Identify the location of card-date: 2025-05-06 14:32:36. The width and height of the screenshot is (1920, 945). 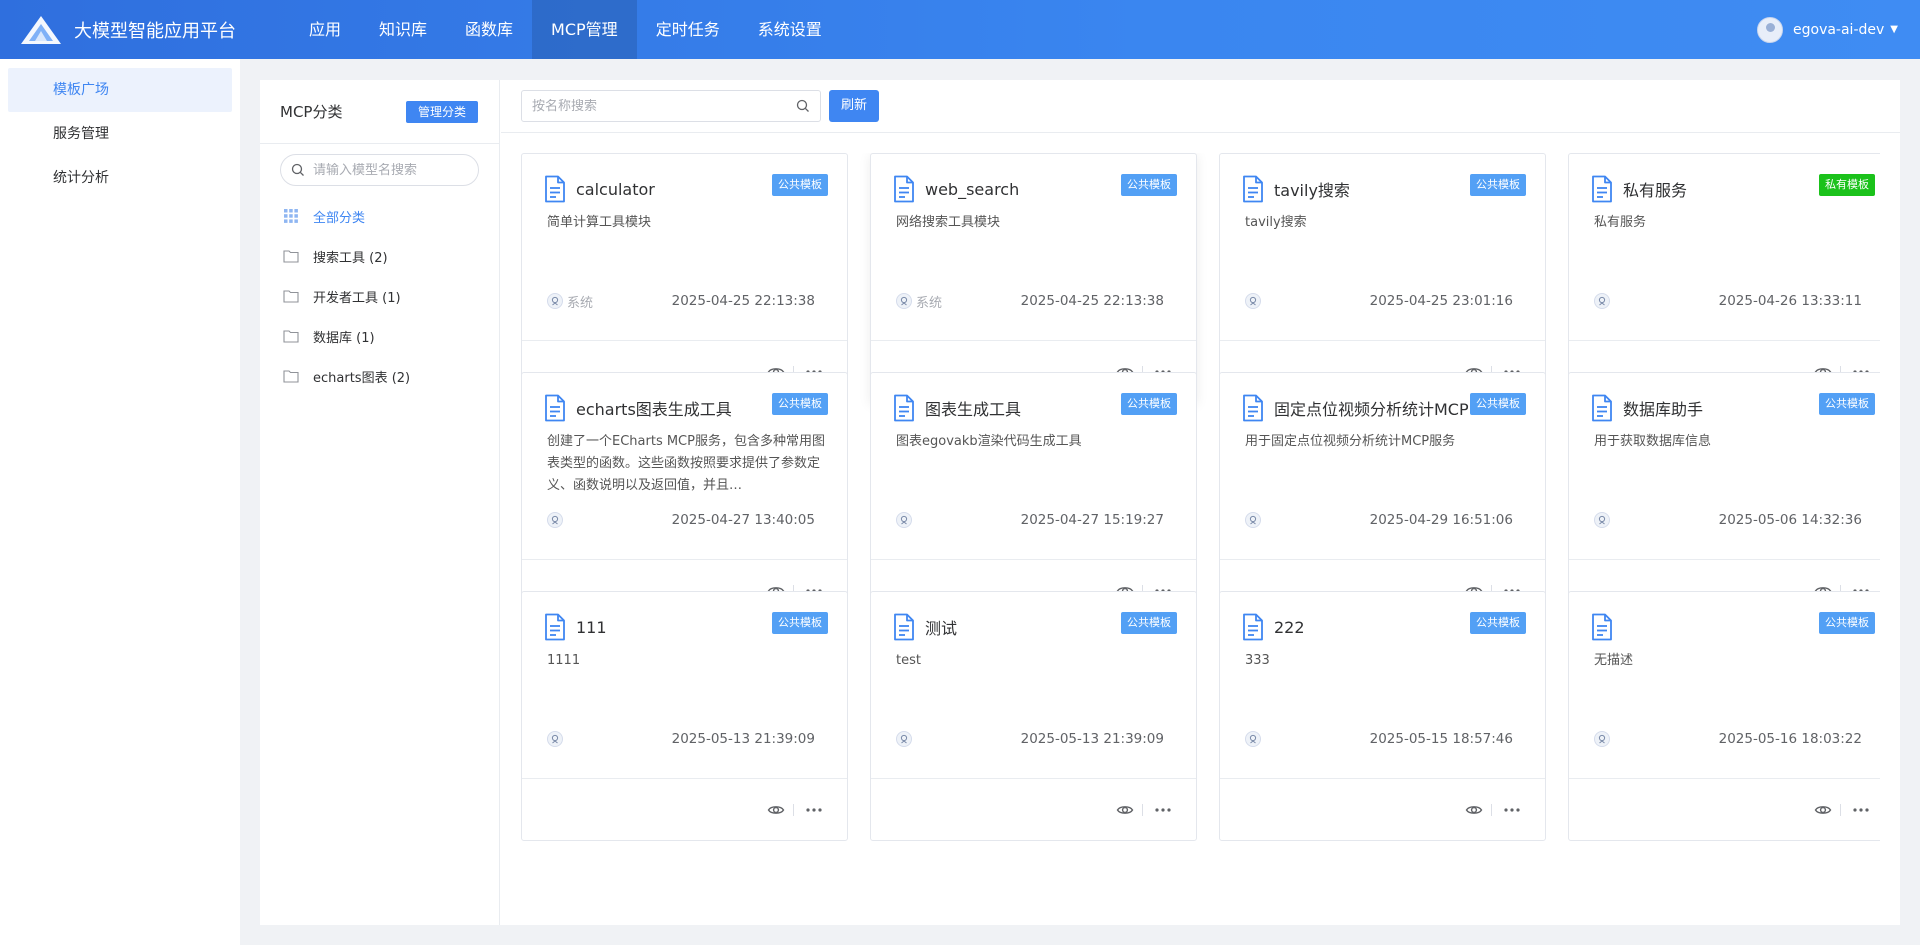
(1790, 520).